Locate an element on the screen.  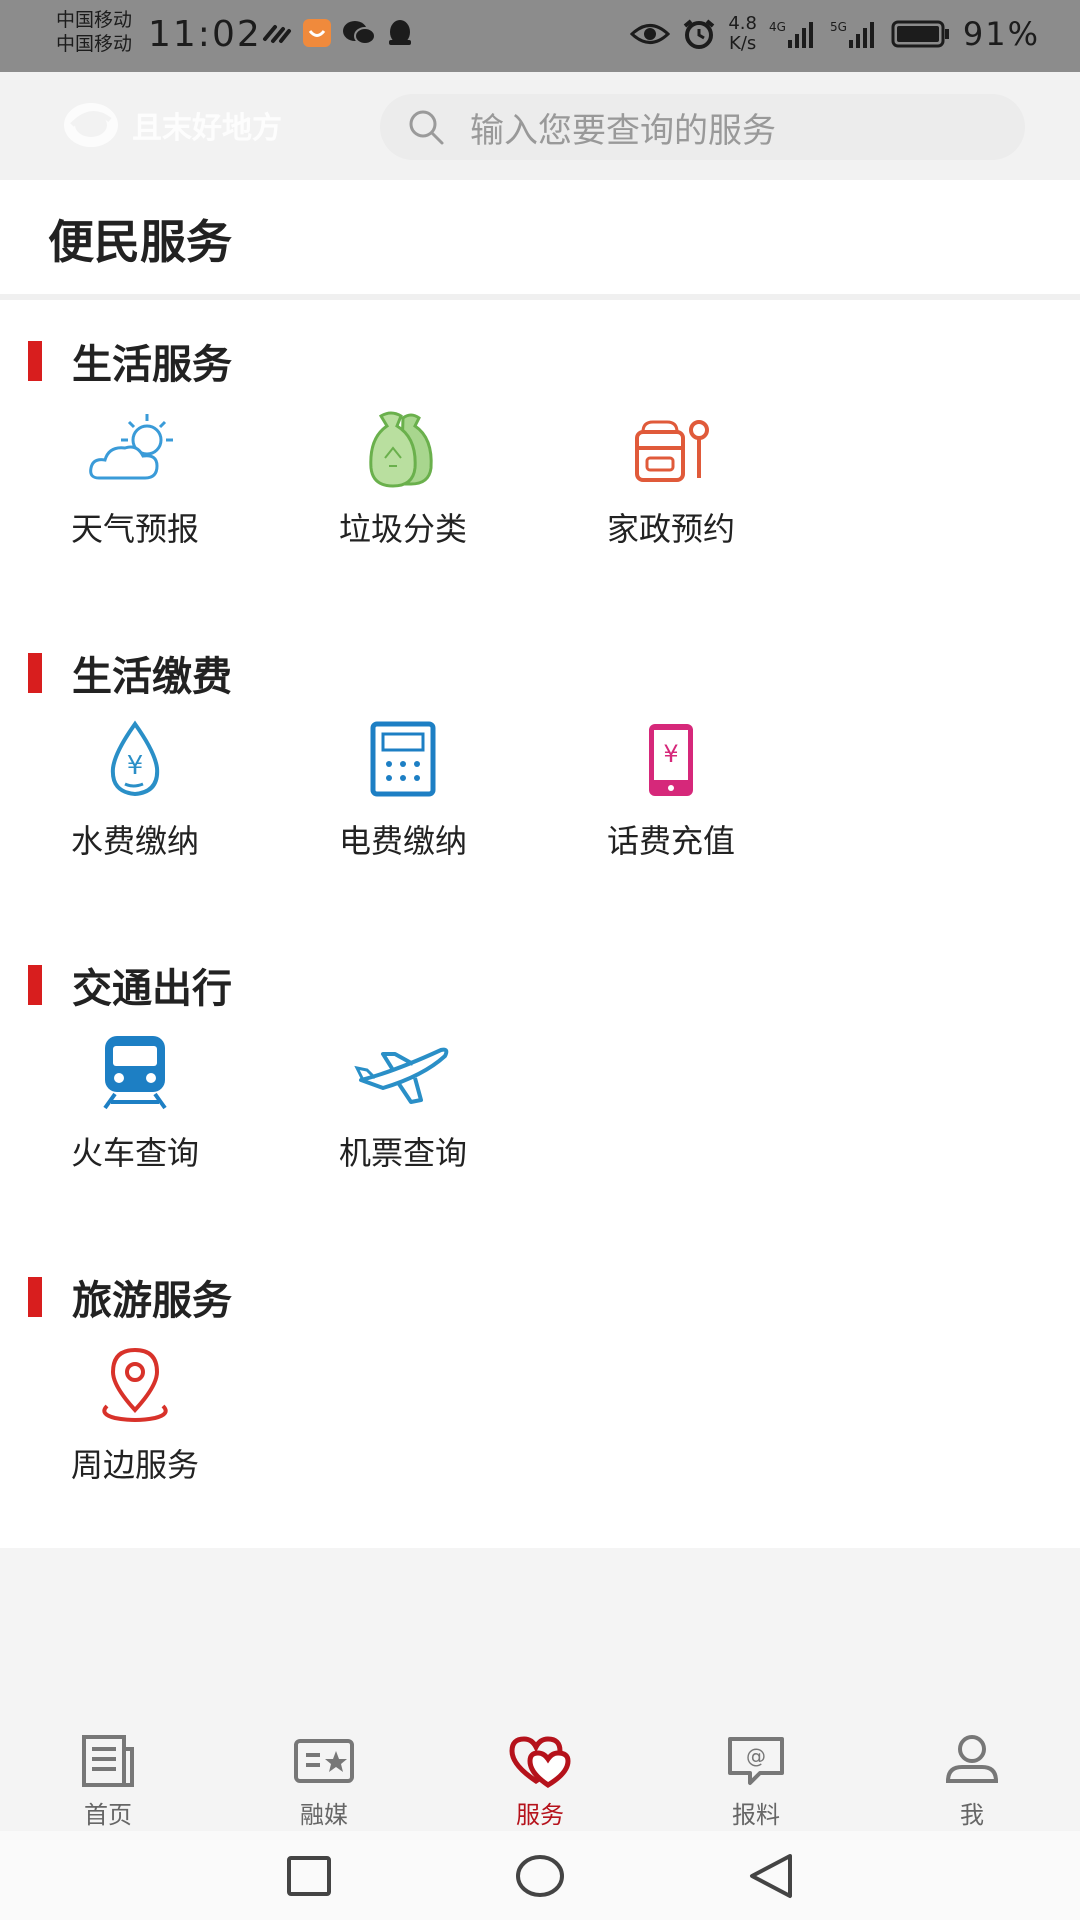
section-title: 旅游服务 is located at coordinates (152, 1301).